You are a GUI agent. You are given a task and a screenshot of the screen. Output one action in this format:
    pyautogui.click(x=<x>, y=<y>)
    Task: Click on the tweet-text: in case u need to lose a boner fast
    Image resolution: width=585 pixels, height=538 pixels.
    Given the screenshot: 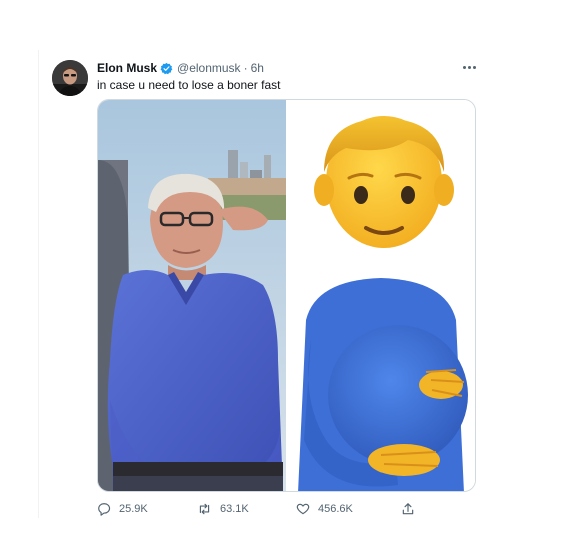 What is the action you would take?
    pyautogui.click(x=189, y=85)
    